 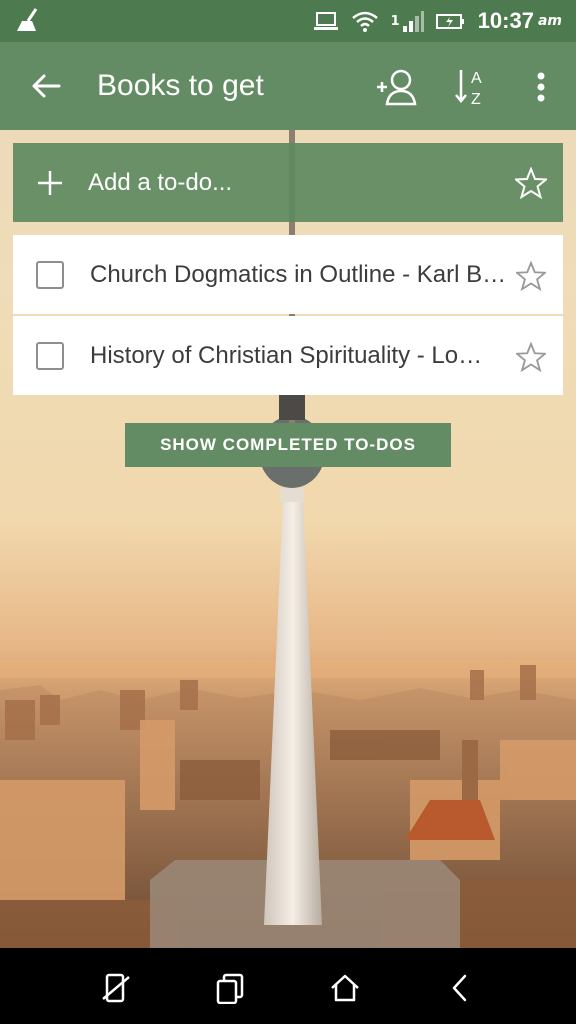 I want to click on status-time: 10:37, so click(x=505, y=20).